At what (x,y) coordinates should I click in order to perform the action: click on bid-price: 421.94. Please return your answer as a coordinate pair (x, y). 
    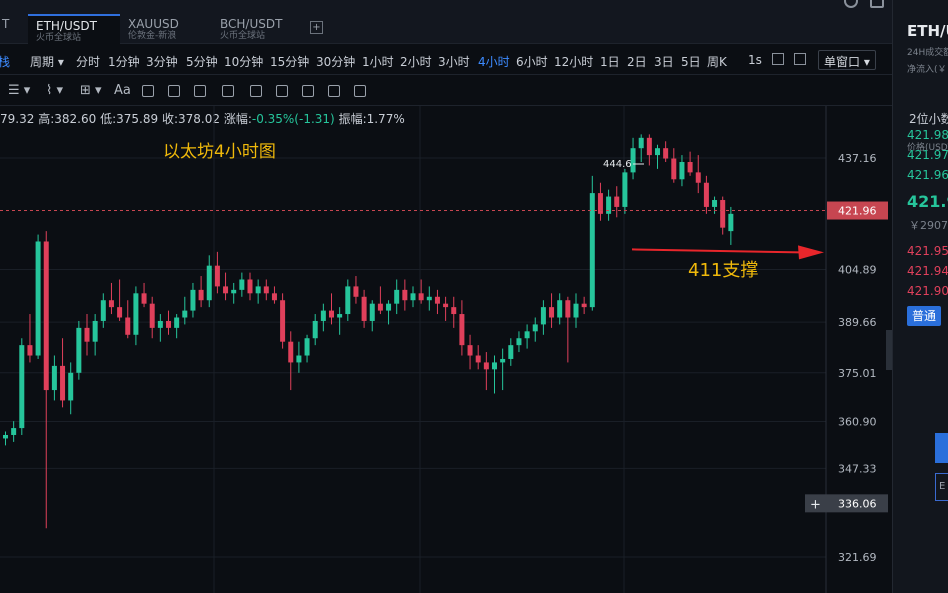
    Looking at the image, I should click on (927, 271).